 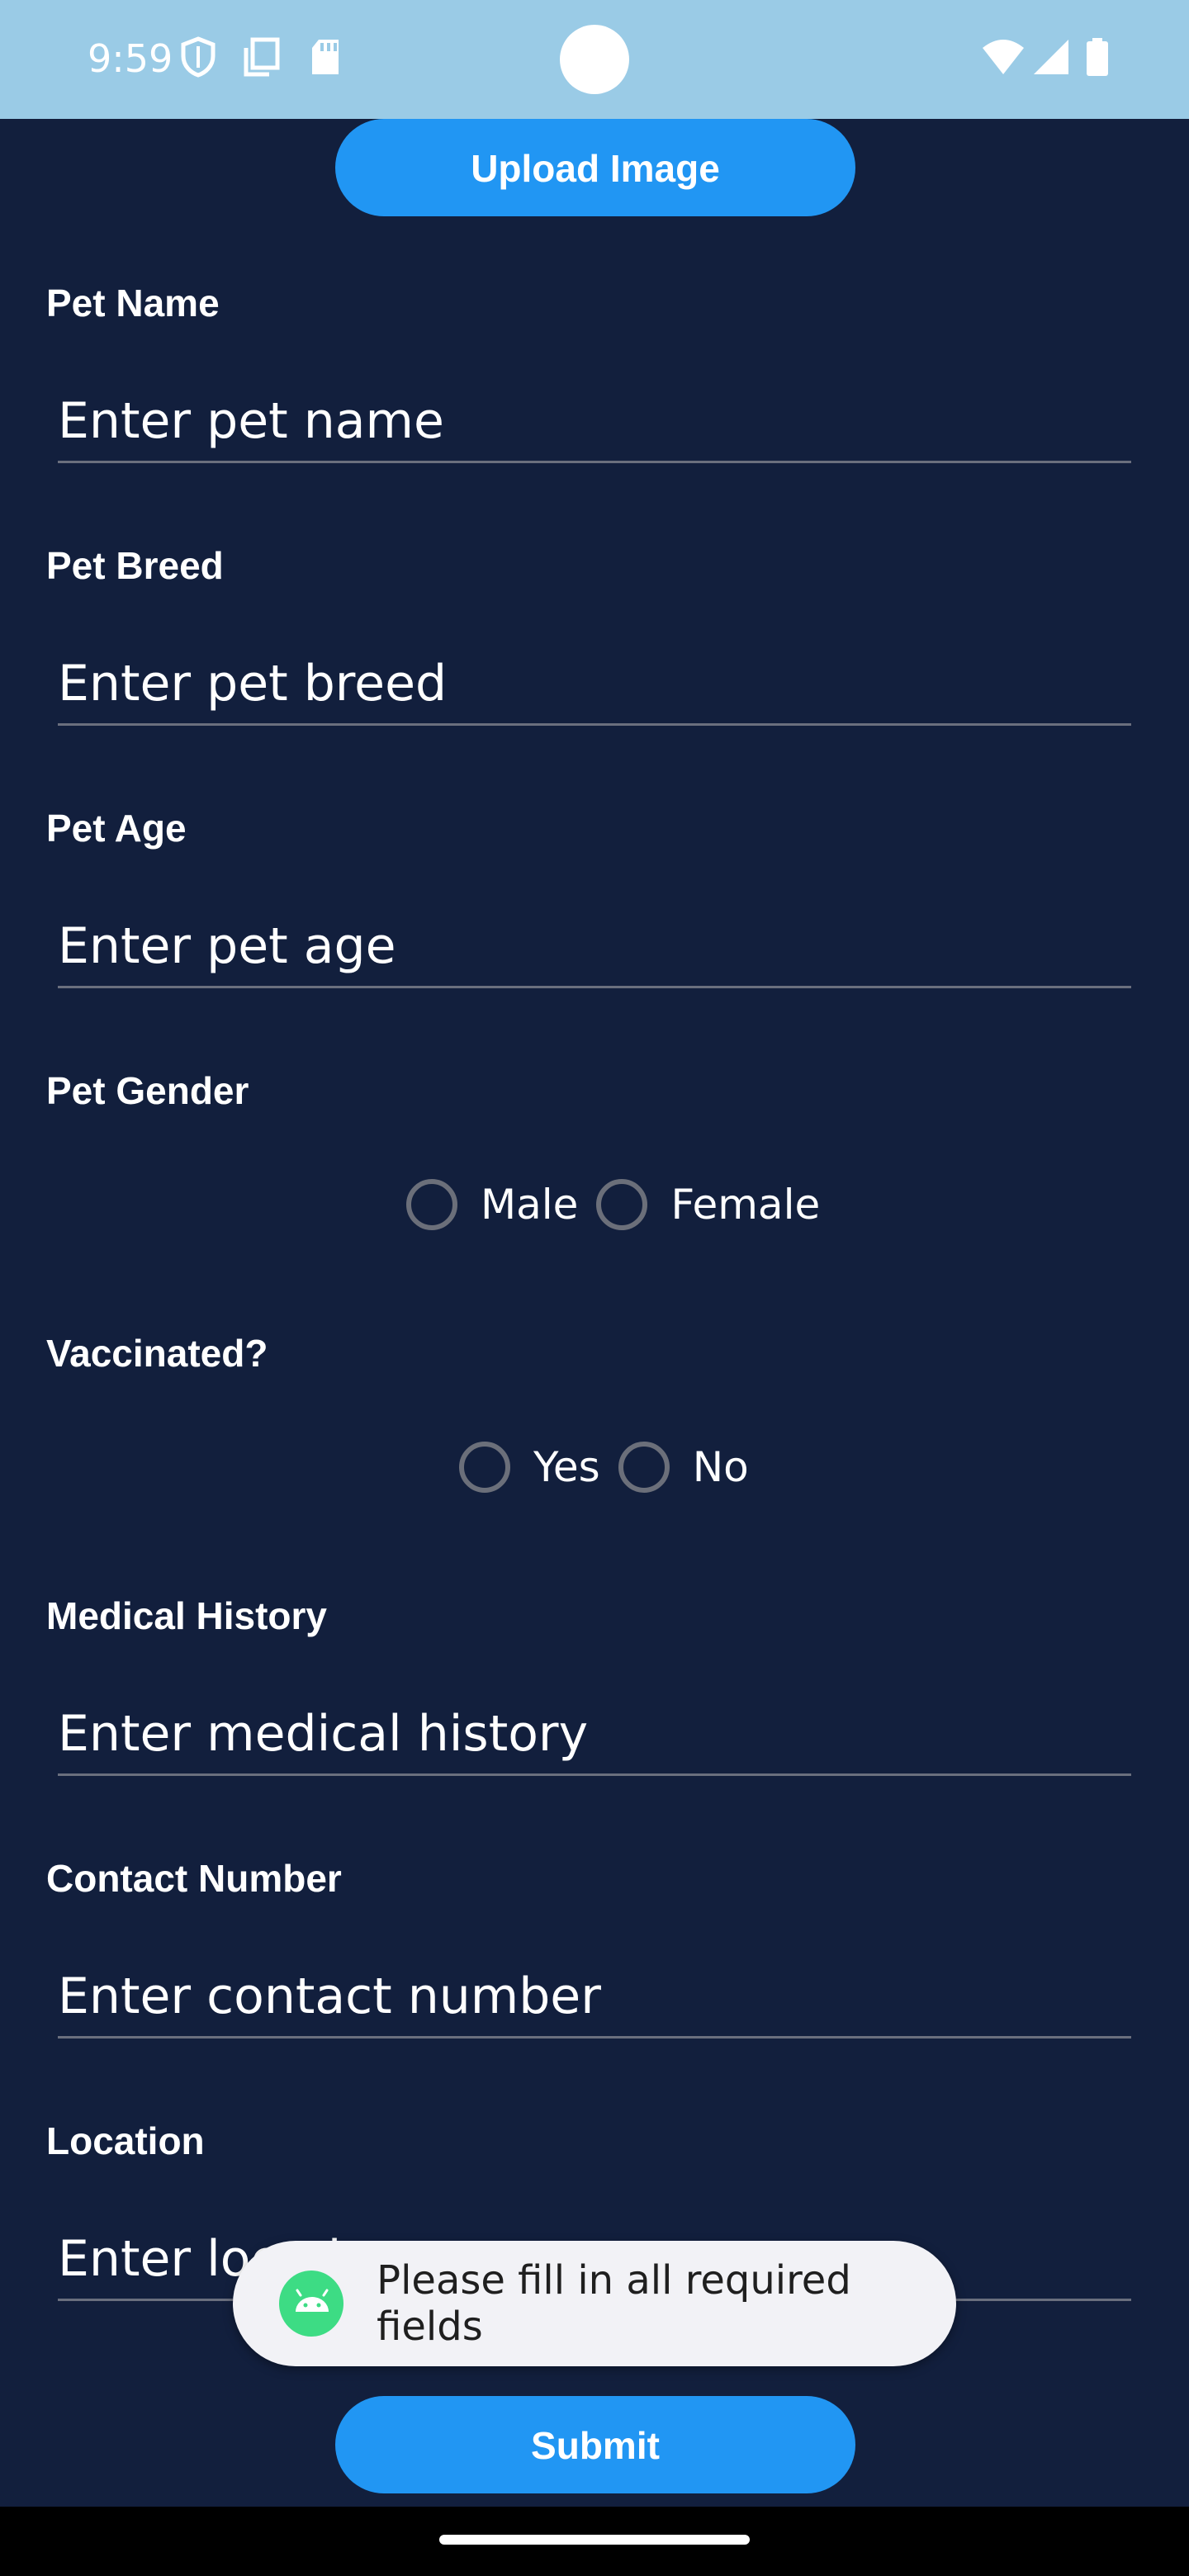 What do you see at coordinates (125, 2140) in the screenshot?
I see `location-label: Location` at bounding box center [125, 2140].